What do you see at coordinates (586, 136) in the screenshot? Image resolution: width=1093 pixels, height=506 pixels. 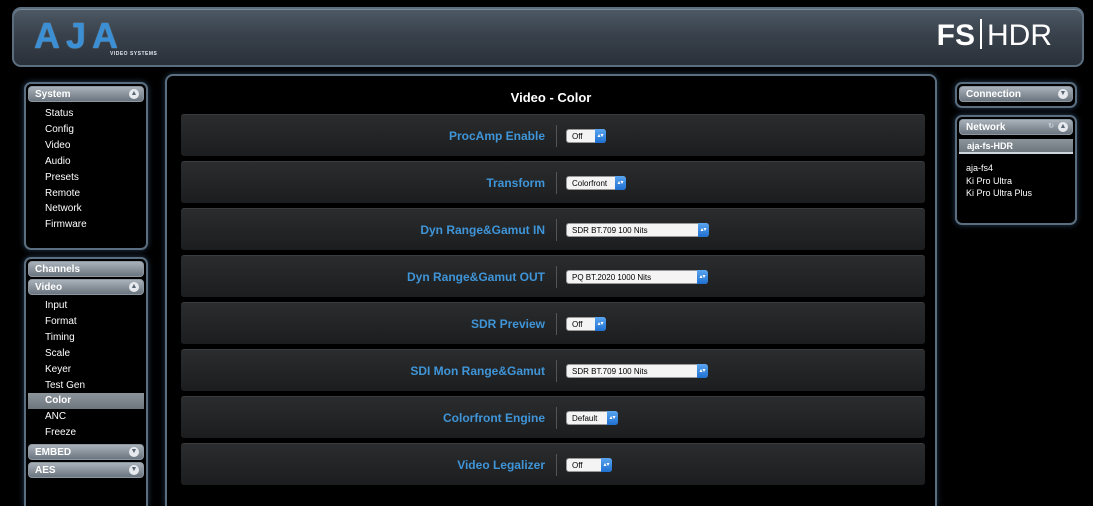 I see `procamp-enable-select: Off ▴▾` at bounding box center [586, 136].